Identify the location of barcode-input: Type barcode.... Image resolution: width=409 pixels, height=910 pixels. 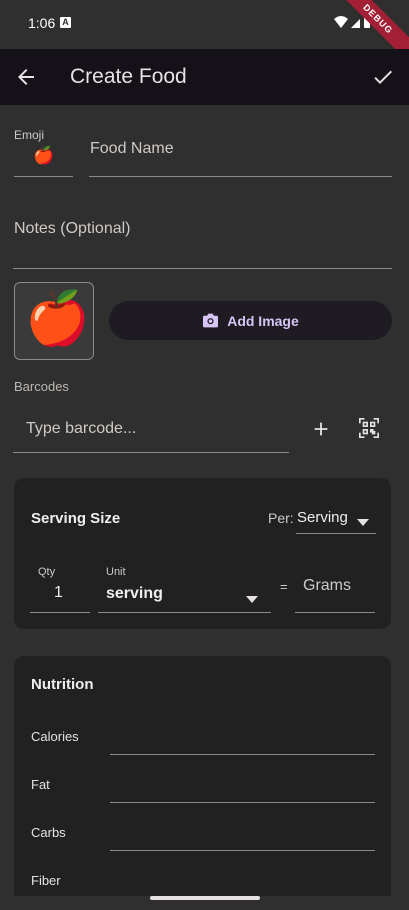
(81, 429).